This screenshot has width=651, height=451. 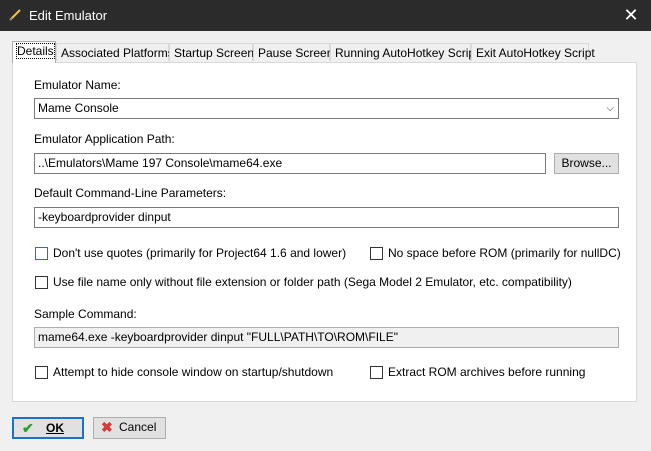 What do you see at coordinates (326, 217) in the screenshot?
I see `cmdline-input: -keyboardprovider dinput` at bounding box center [326, 217].